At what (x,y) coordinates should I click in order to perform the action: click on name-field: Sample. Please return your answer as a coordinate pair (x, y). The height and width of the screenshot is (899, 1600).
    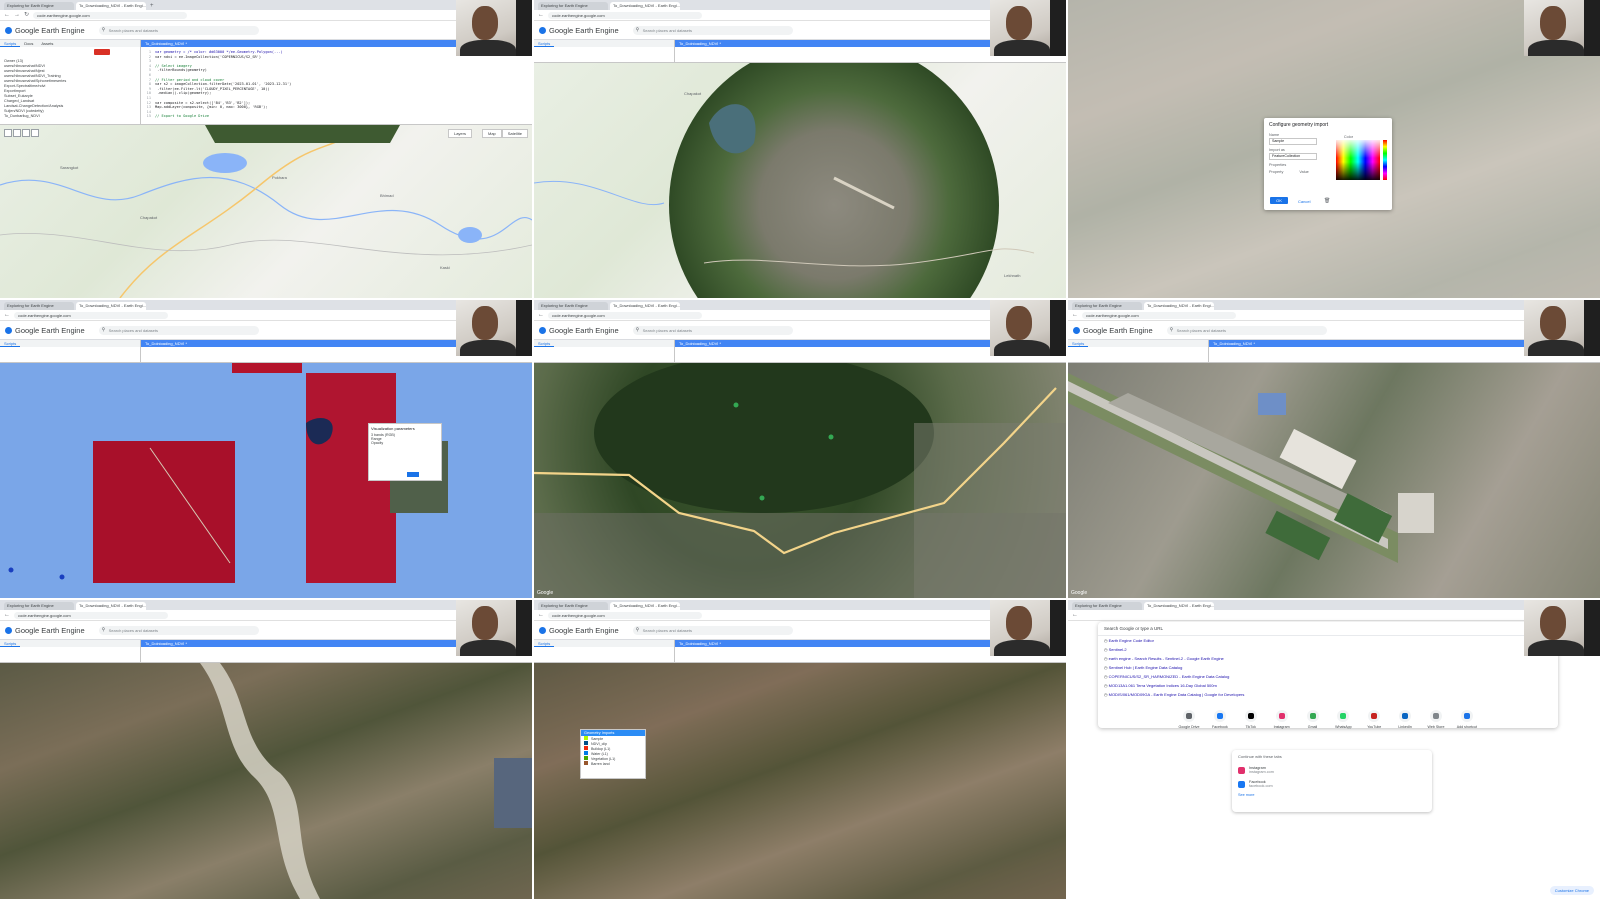
    Looking at the image, I should click on (1293, 141).